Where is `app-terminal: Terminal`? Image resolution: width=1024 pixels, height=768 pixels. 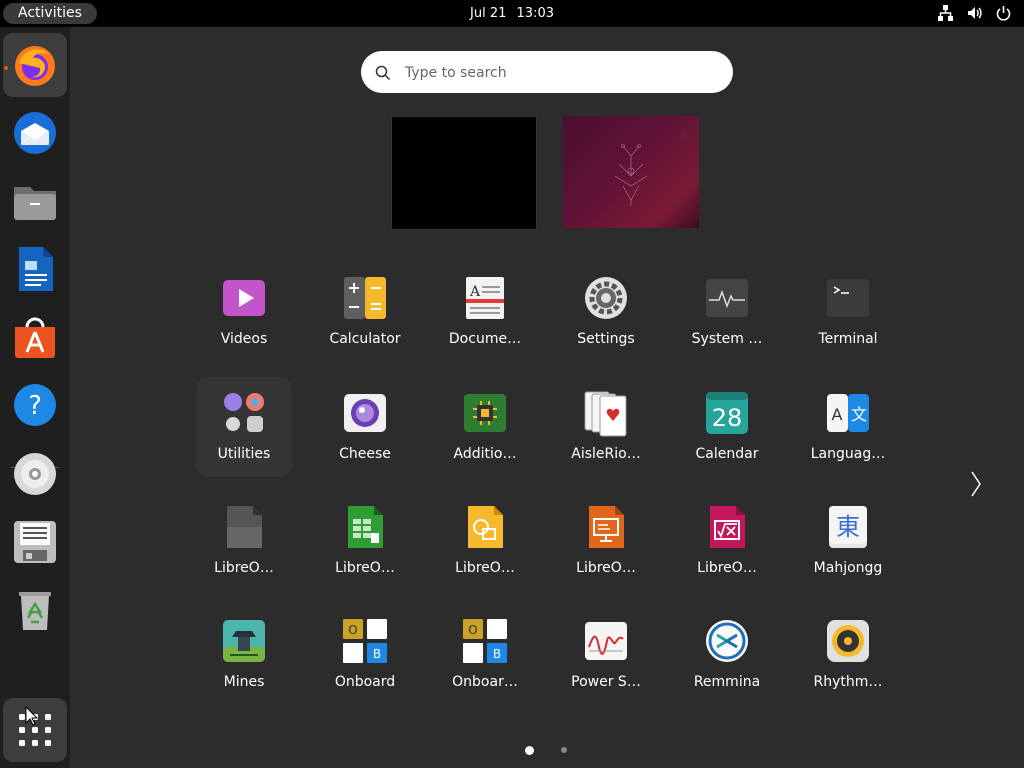 app-terminal: Terminal is located at coordinates (848, 312).